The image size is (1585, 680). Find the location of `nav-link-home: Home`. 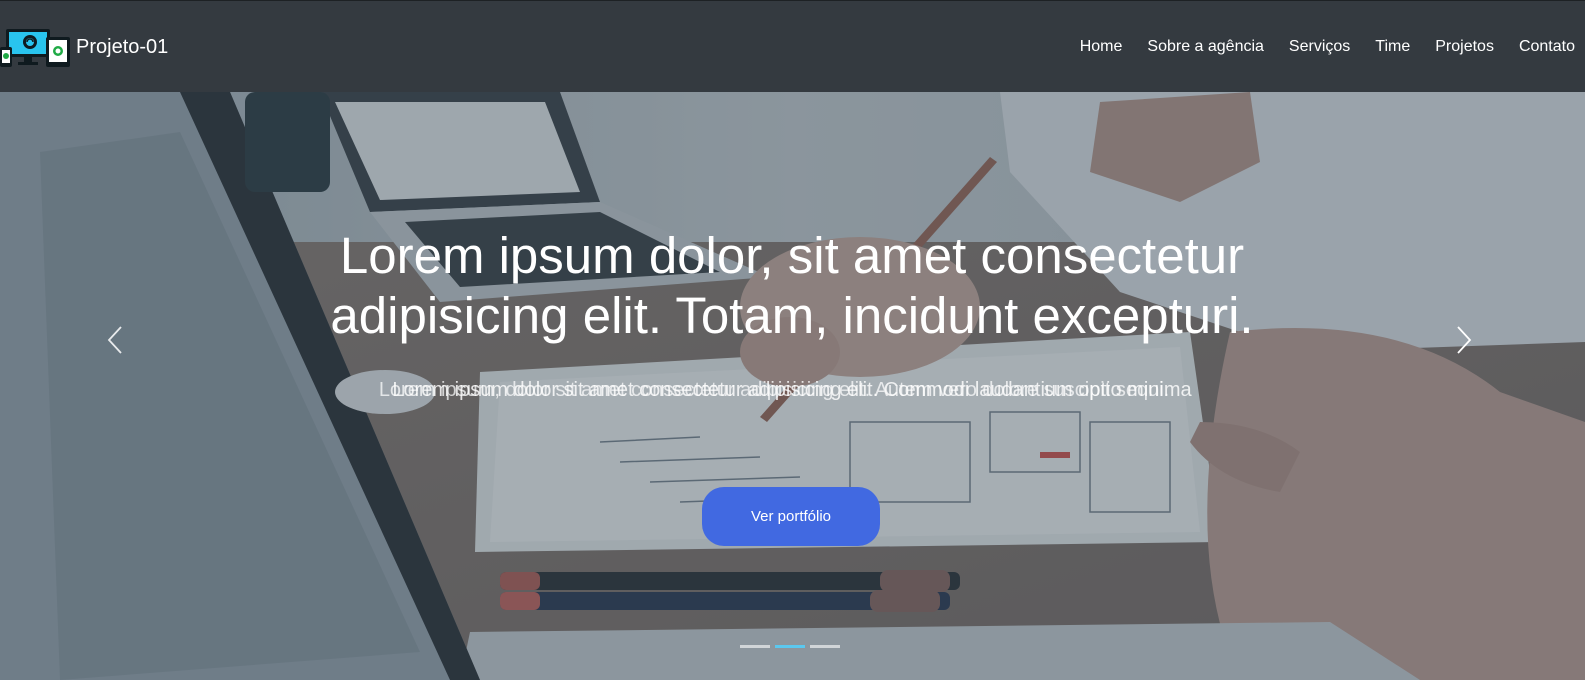

nav-link-home: Home is located at coordinates (1101, 46).